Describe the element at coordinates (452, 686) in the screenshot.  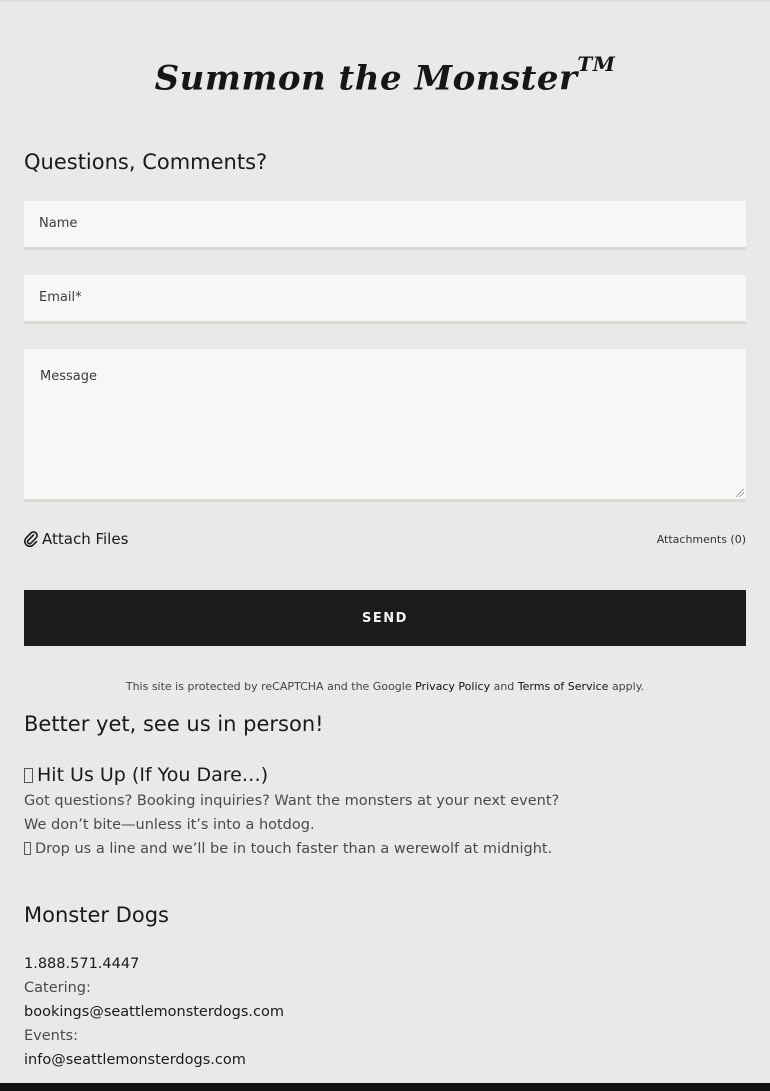
I see `privacy-policy-link: Privacy Policy` at that location.